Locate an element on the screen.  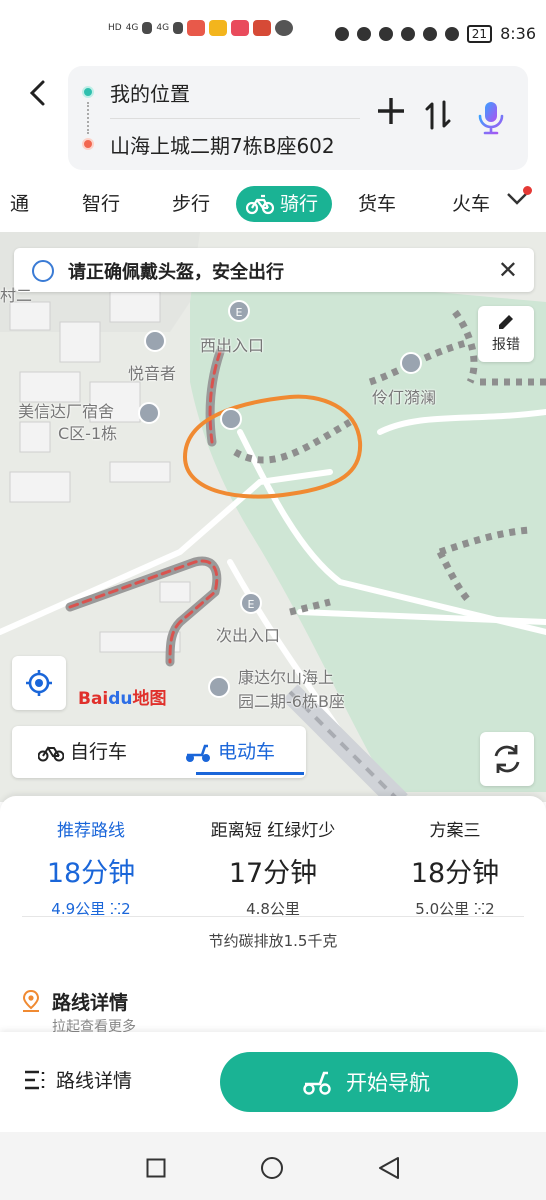
toilet-poi-icon is located at coordinates (231, 419).